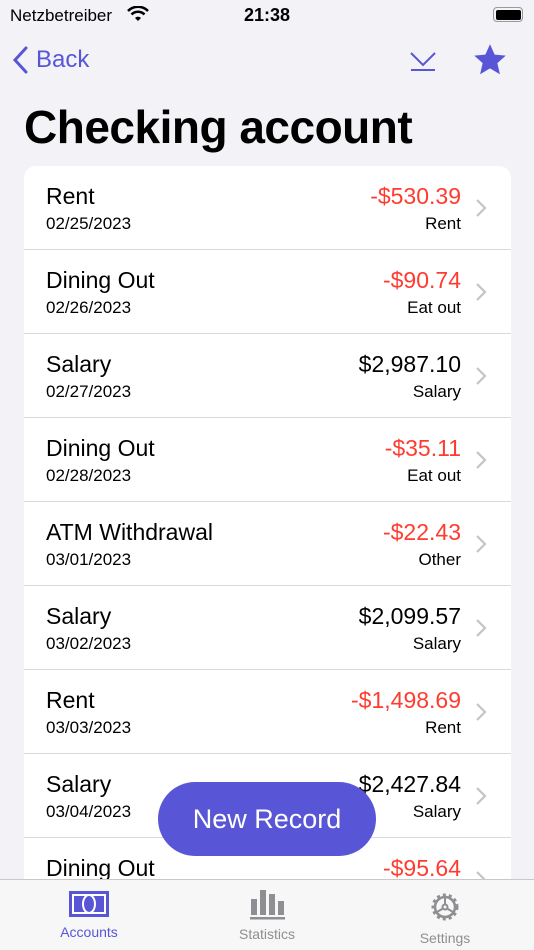  I want to click on download-icon, so click(423, 61).